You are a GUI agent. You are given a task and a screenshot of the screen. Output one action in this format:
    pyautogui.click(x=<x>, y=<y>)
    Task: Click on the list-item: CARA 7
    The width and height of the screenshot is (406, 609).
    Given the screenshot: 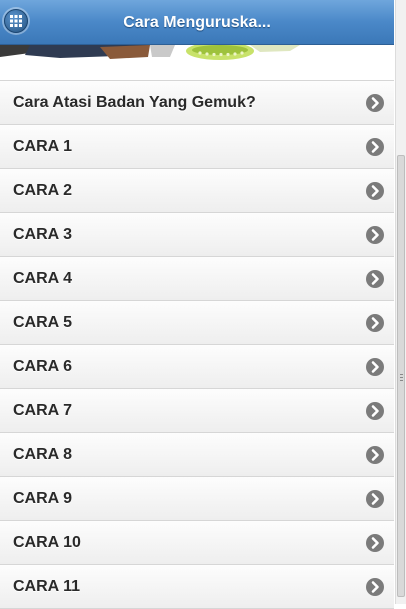 What is the action you would take?
    pyautogui.click(x=197, y=411)
    